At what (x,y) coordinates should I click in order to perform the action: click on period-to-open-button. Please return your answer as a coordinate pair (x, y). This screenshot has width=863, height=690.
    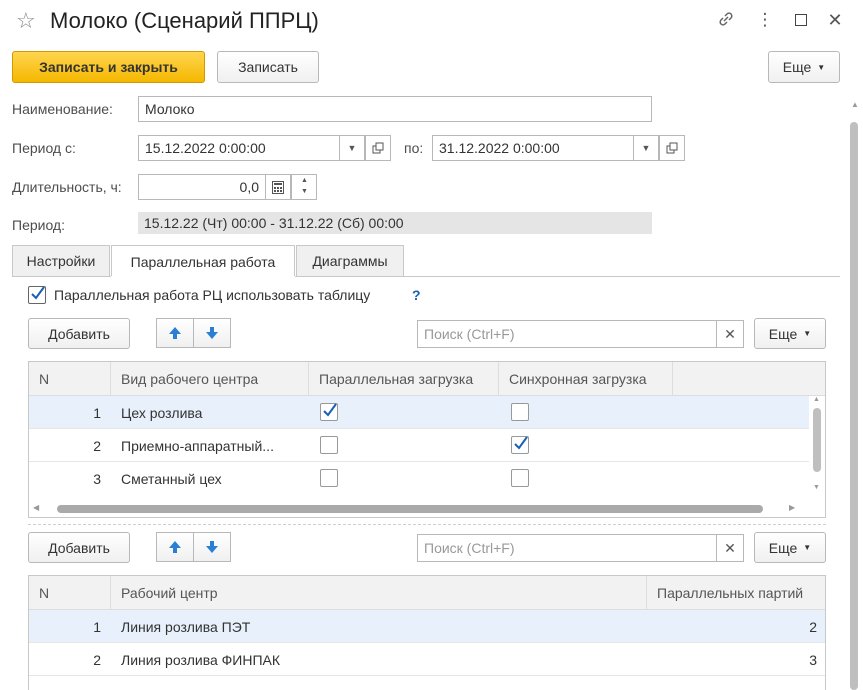
    Looking at the image, I should click on (672, 148).